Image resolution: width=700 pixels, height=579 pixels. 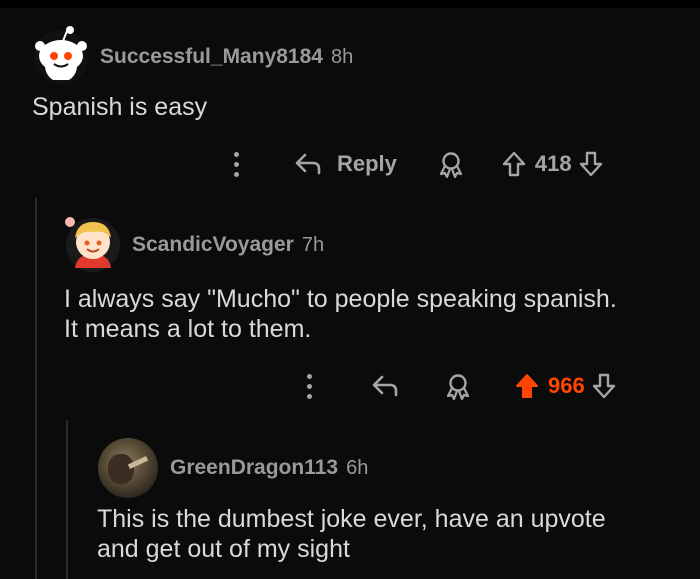 What do you see at coordinates (188, 329) in the screenshot?
I see `comment-body-line: It means a lot to them.` at bounding box center [188, 329].